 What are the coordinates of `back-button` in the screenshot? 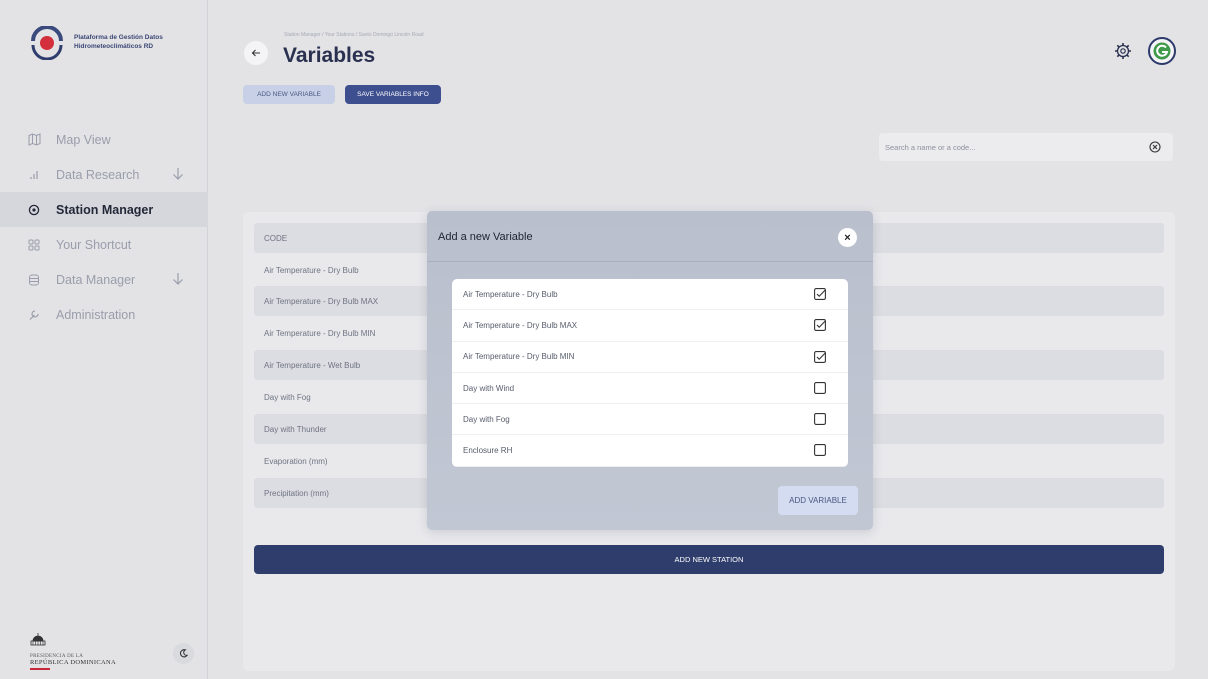 It's located at (256, 53).